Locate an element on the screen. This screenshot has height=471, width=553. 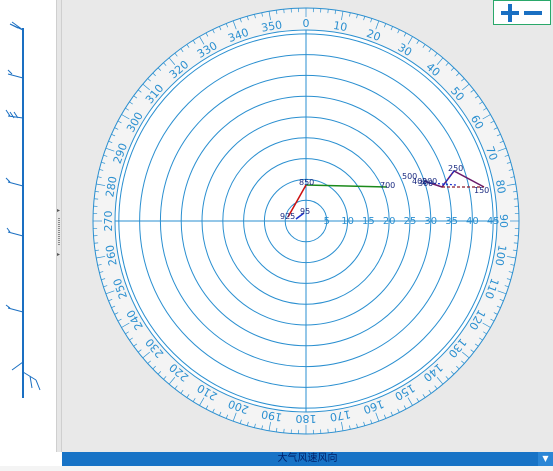
speed-label: 45 is located at coordinates (493, 221).